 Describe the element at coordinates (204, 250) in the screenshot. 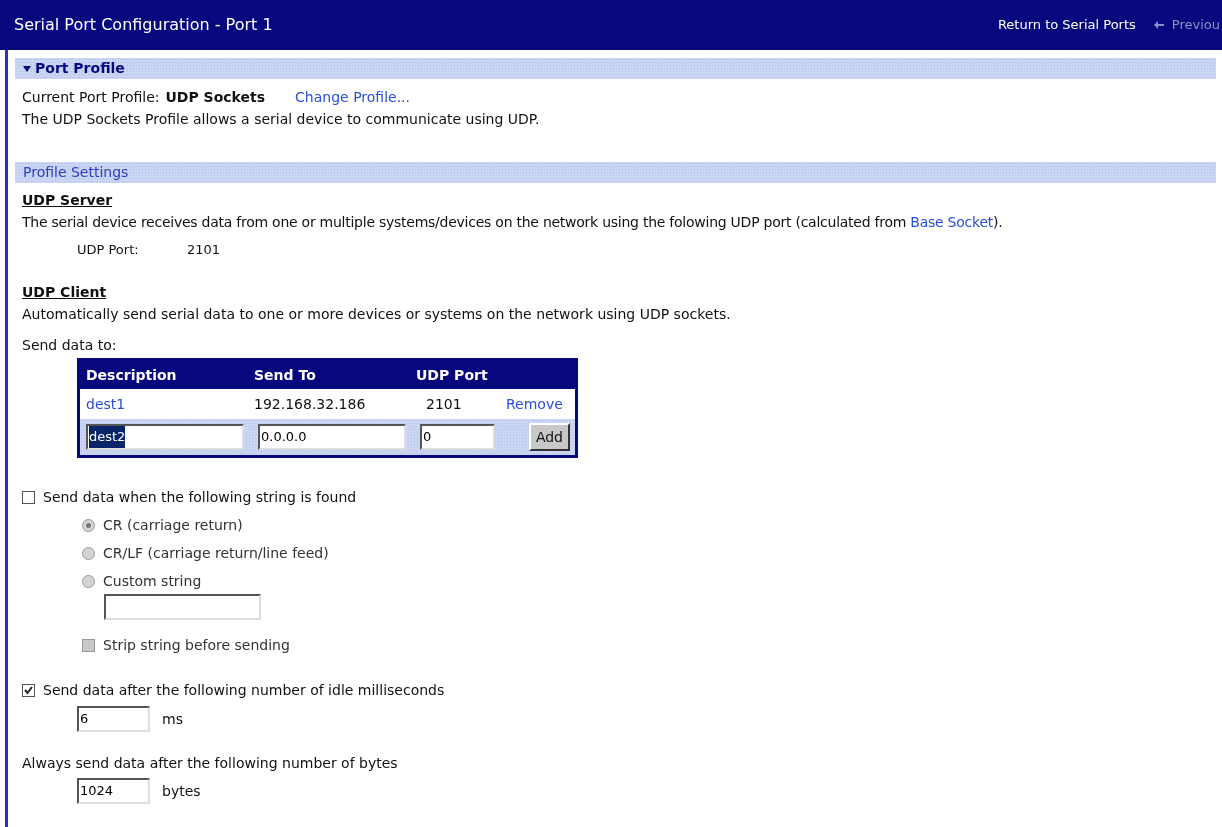

I see `udp-port-value: 2101` at that location.